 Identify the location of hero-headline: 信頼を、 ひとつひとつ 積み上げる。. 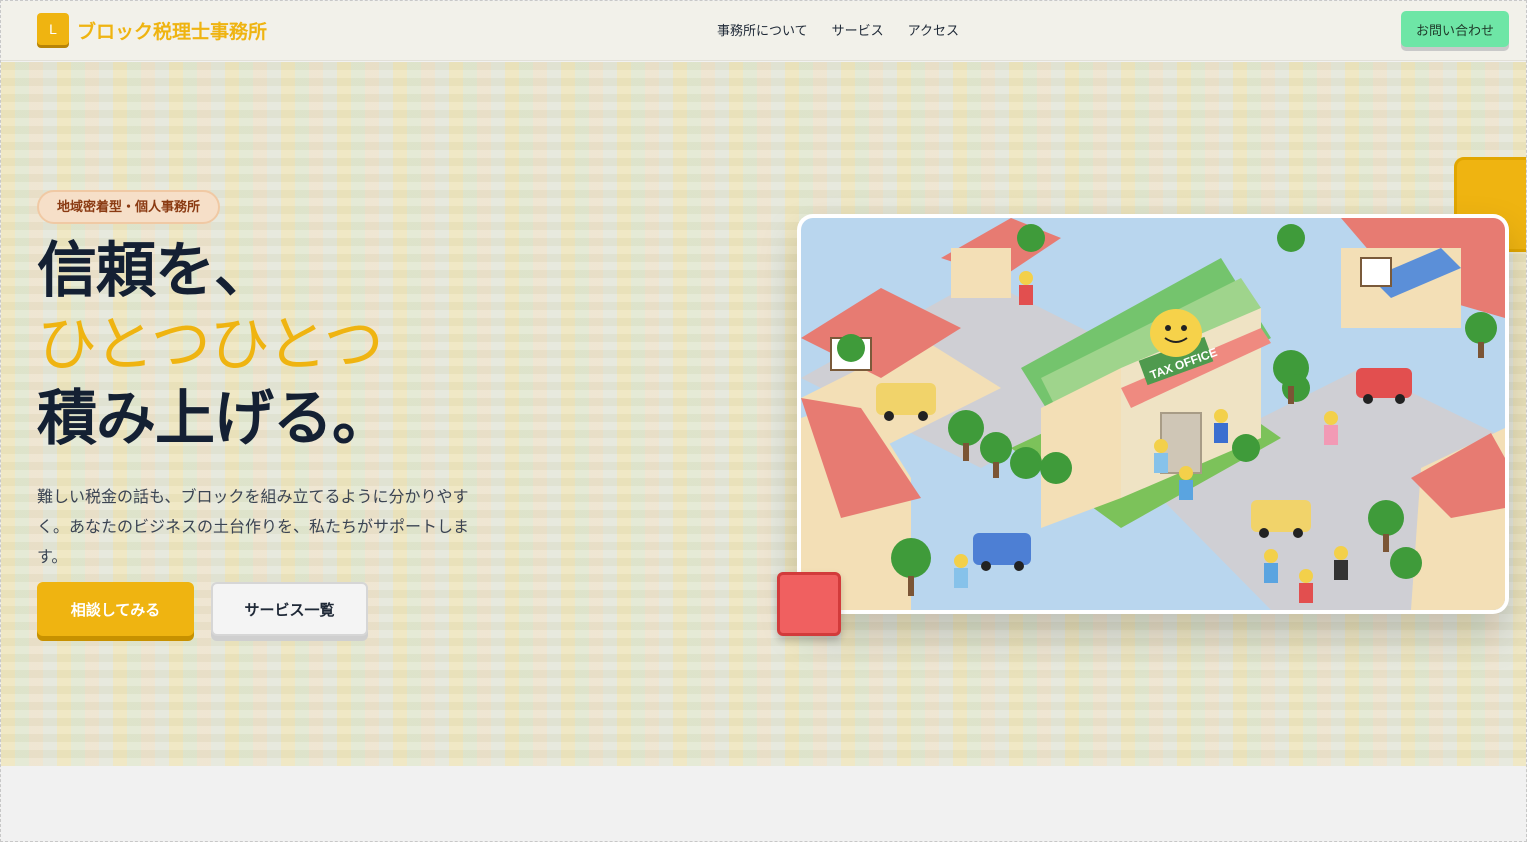
(214, 345).